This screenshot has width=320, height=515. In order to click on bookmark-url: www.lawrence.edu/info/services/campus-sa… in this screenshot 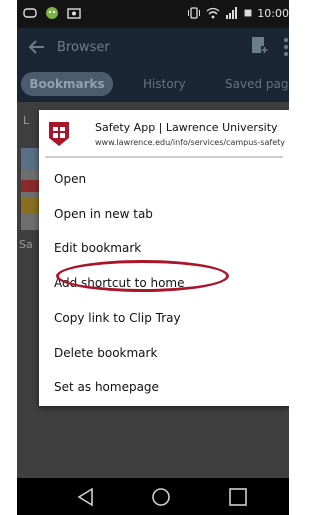, I will do `click(190, 142)`.